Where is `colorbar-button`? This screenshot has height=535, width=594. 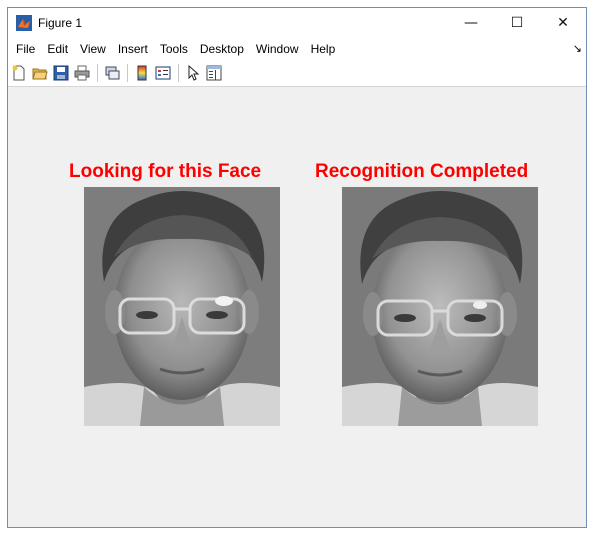 colorbar-button is located at coordinates (142, 73).